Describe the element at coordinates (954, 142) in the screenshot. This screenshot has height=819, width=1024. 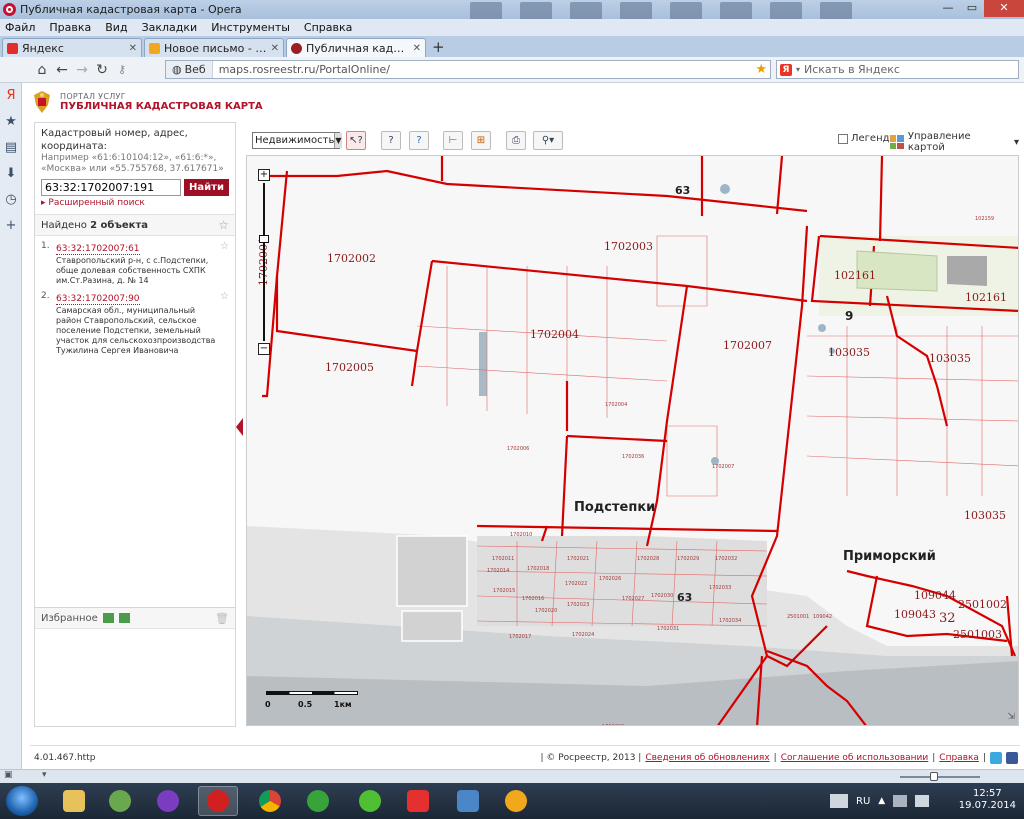
I see `map-management-menu: Управление картой ▾` at that location.